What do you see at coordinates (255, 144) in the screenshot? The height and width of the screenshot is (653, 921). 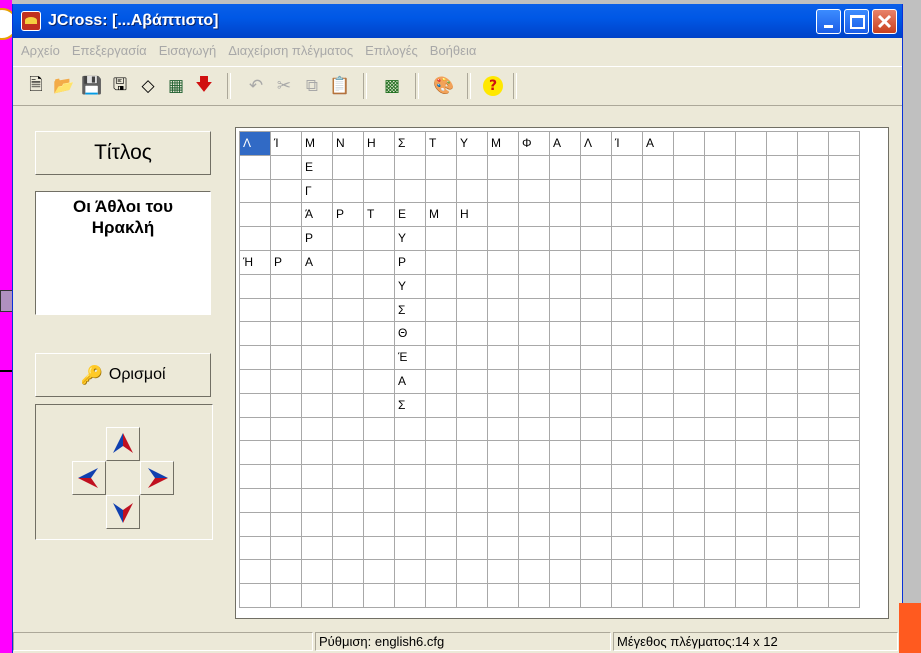 I see `grid-cell: Λ` at bounding box center [255, 144].